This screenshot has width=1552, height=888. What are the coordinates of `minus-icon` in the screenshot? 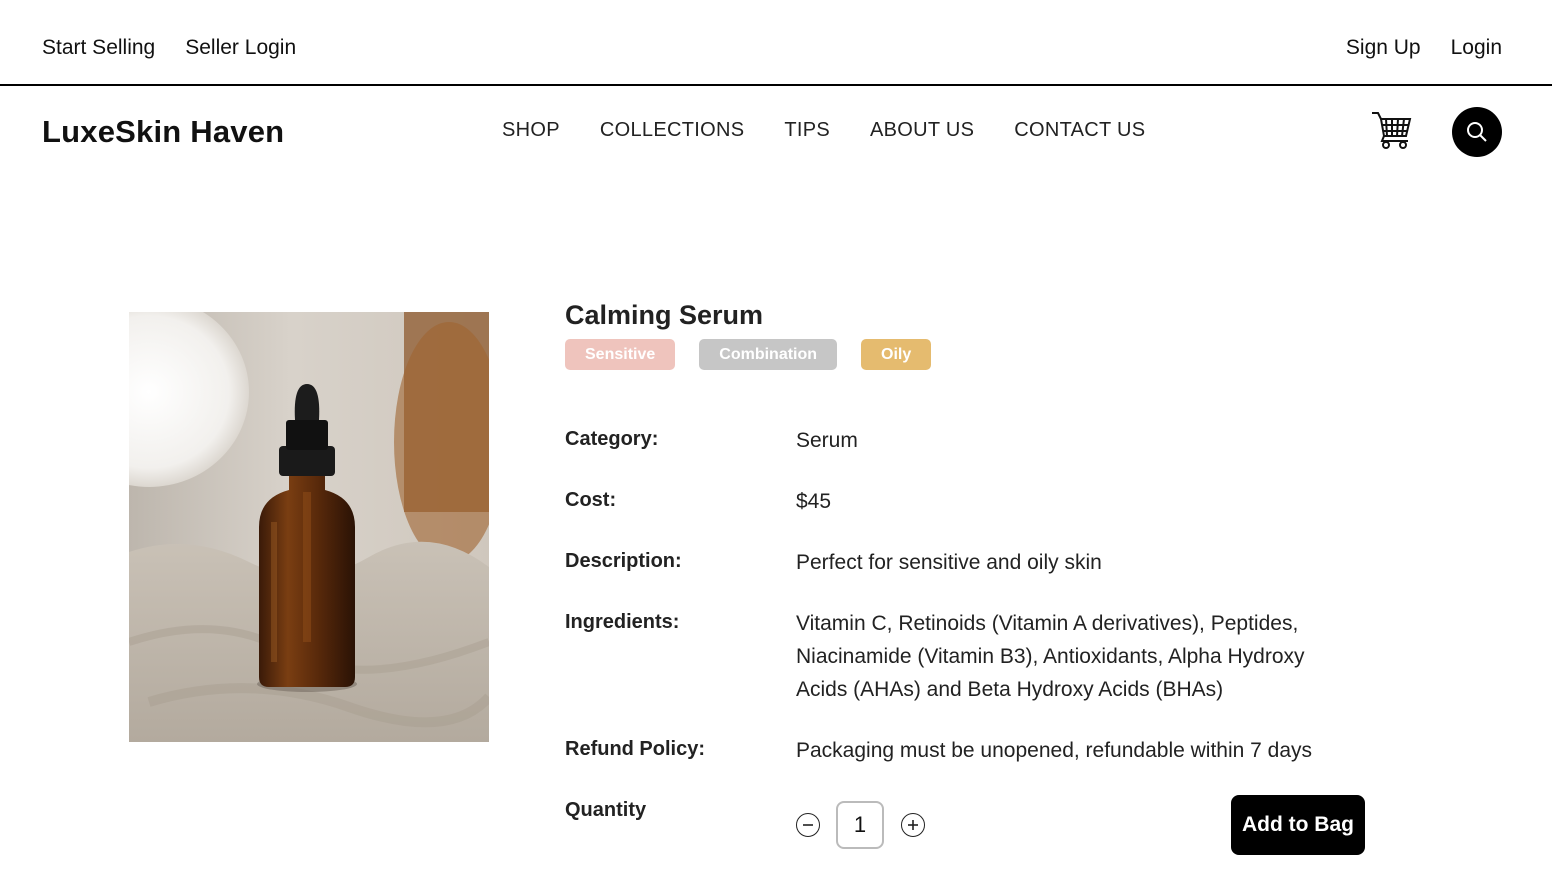 It's located at (808, 825).